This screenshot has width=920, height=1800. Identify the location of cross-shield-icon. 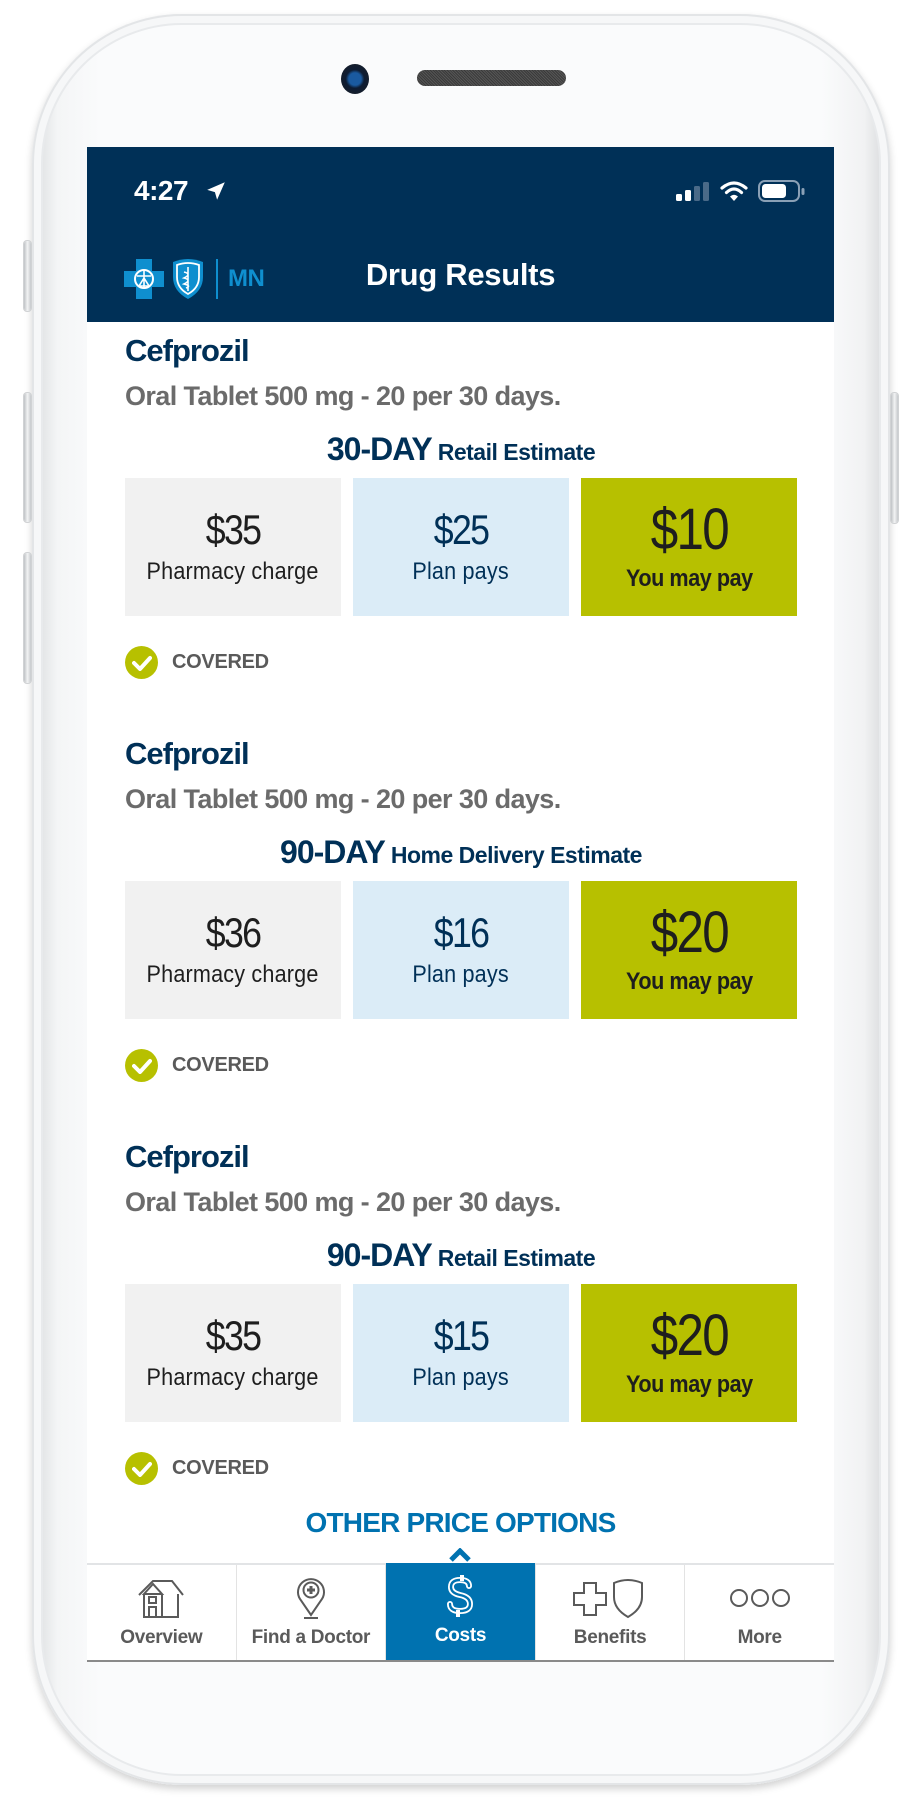
(610, 1598).